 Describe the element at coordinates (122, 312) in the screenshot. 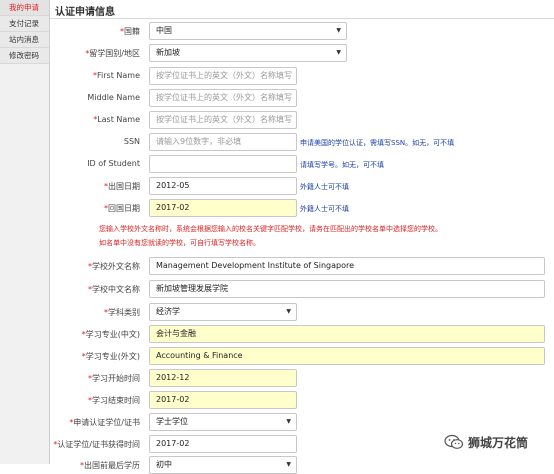

I see `subject-label: *学科类别` at that location.